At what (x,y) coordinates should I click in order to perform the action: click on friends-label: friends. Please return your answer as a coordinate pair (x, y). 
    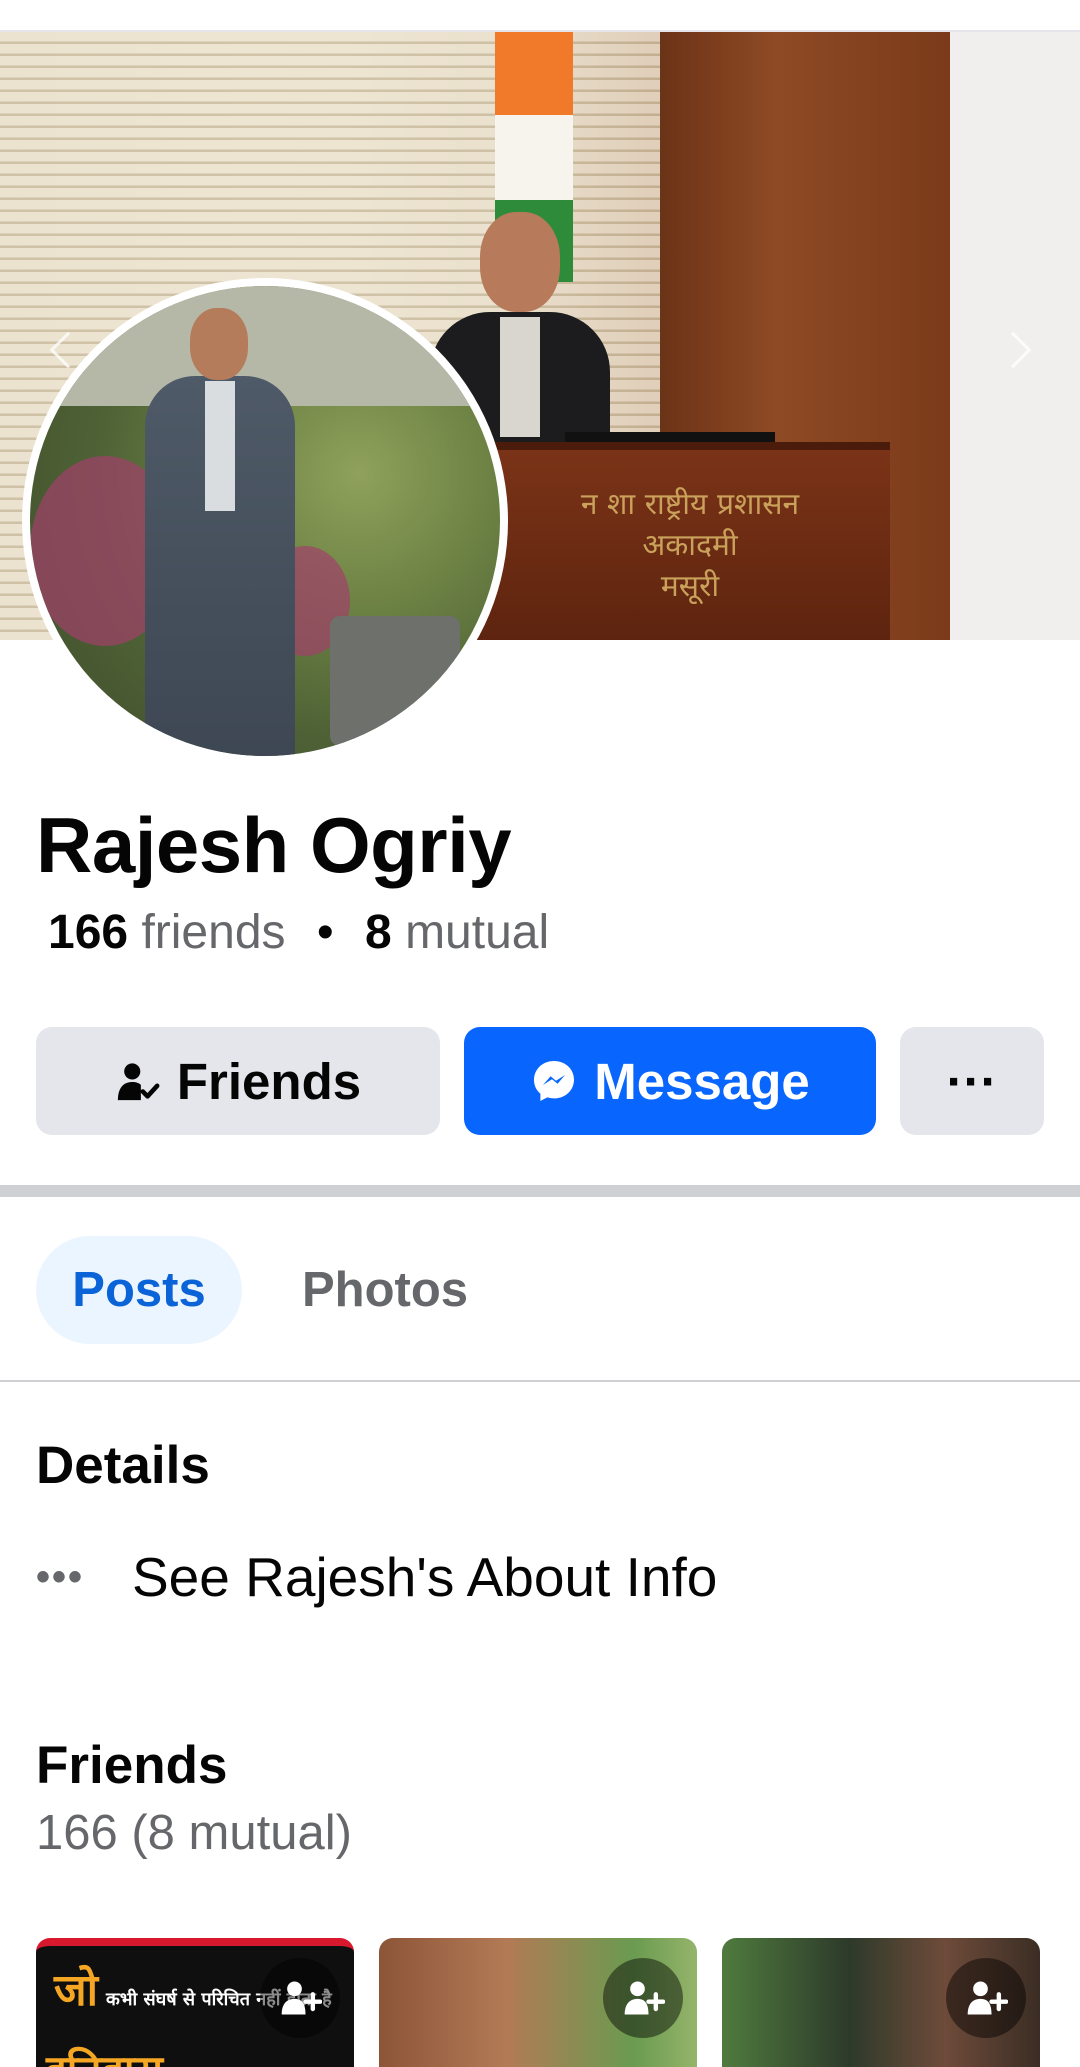
    Looking at the image, I should click on (213, 932).